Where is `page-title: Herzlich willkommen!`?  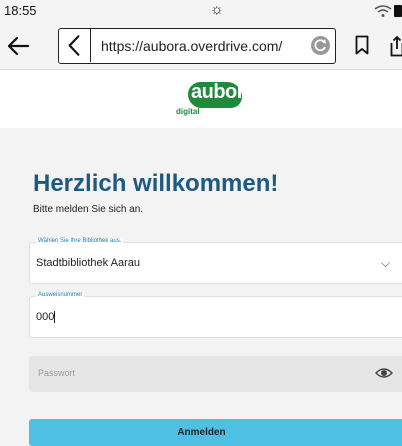
page-title: Herzlich willkommen! is located at coordinates (156, 183).